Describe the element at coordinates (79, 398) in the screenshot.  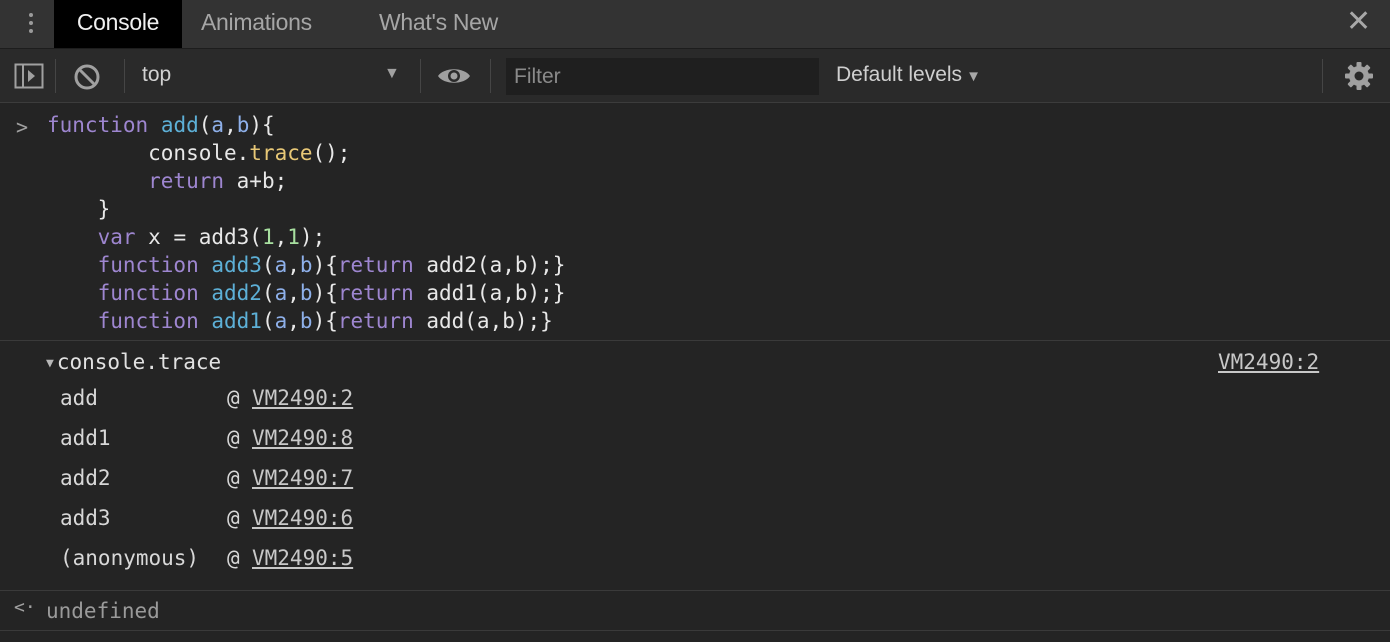
I see `frame-function: add` at that location.